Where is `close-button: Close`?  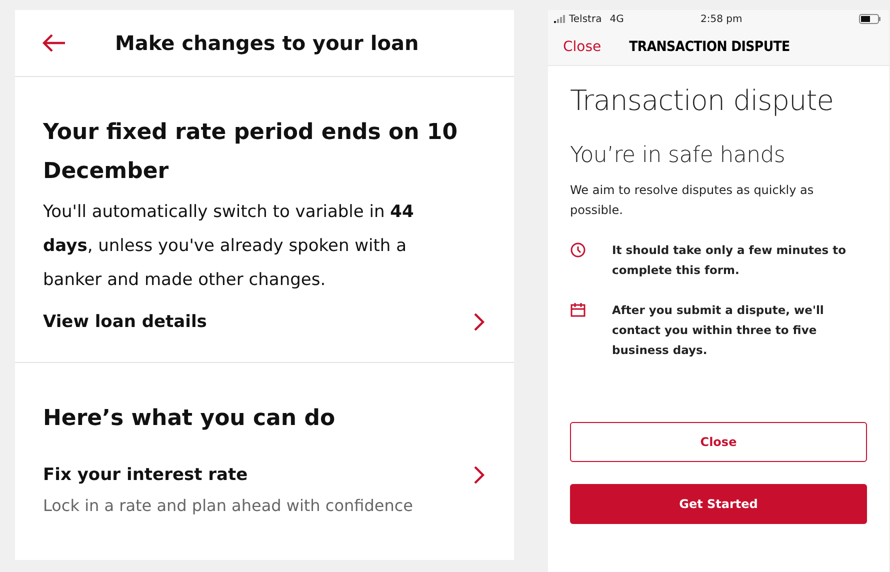
close-button: Close is located at coordinates (718, 442).